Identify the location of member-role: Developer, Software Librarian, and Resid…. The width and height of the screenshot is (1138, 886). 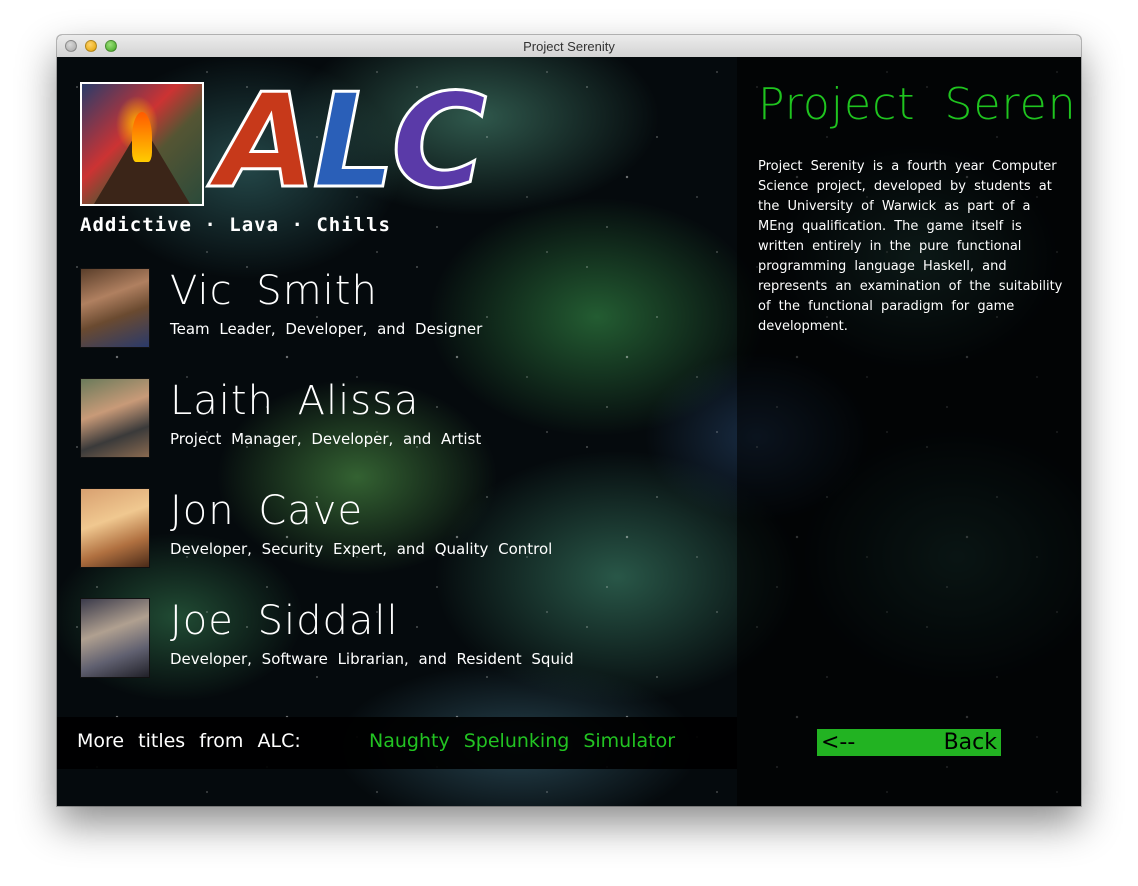
(372, 659).